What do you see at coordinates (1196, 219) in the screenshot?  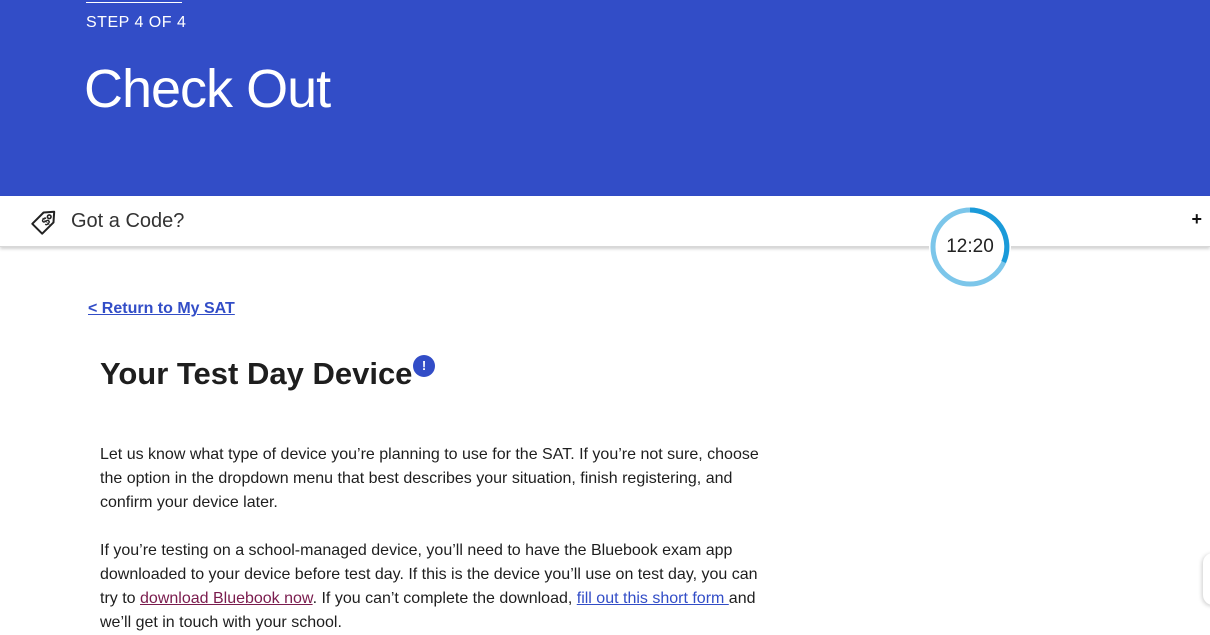 I see `expand-plus-icon: +` at bounding box center [1196, 219].